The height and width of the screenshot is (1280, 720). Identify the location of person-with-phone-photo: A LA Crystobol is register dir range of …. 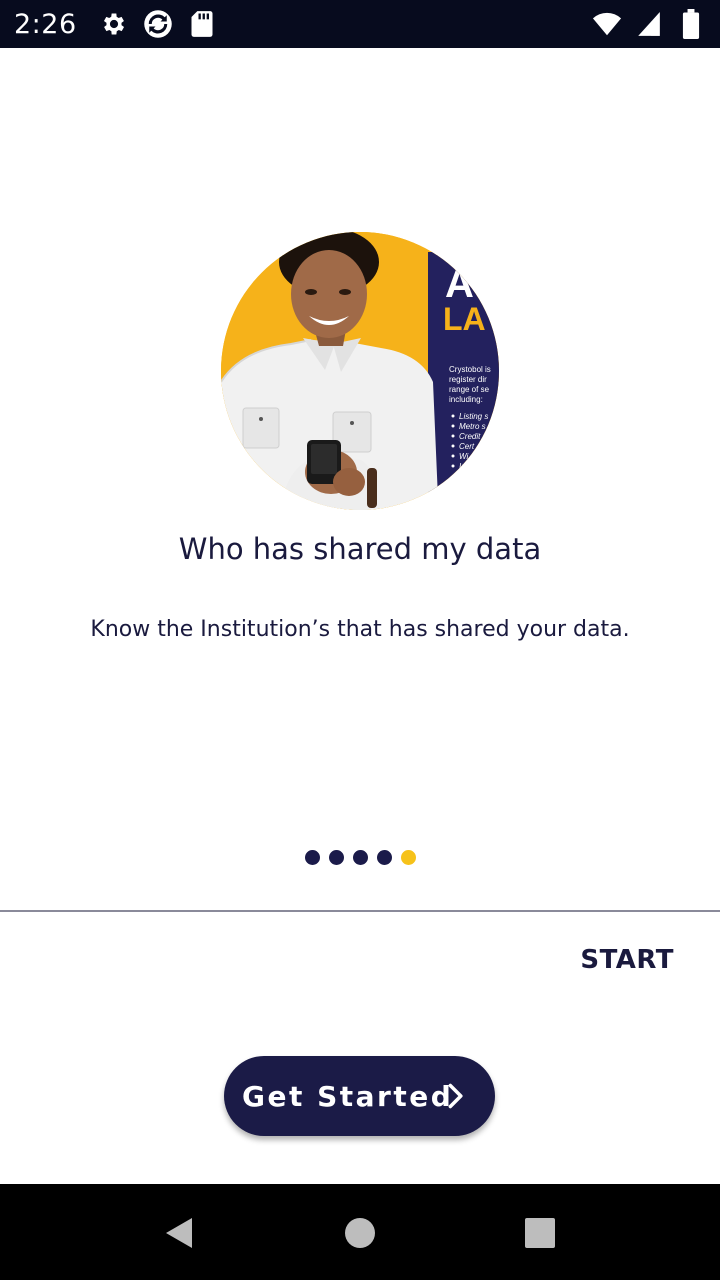
(360, 371).